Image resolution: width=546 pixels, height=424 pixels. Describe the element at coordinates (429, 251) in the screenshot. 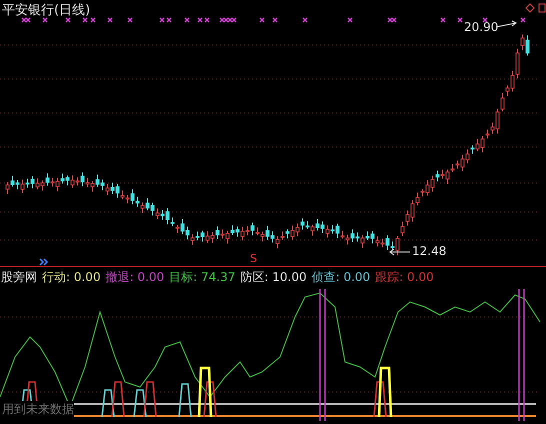

I see `low-price-label: 12.48` at that location.